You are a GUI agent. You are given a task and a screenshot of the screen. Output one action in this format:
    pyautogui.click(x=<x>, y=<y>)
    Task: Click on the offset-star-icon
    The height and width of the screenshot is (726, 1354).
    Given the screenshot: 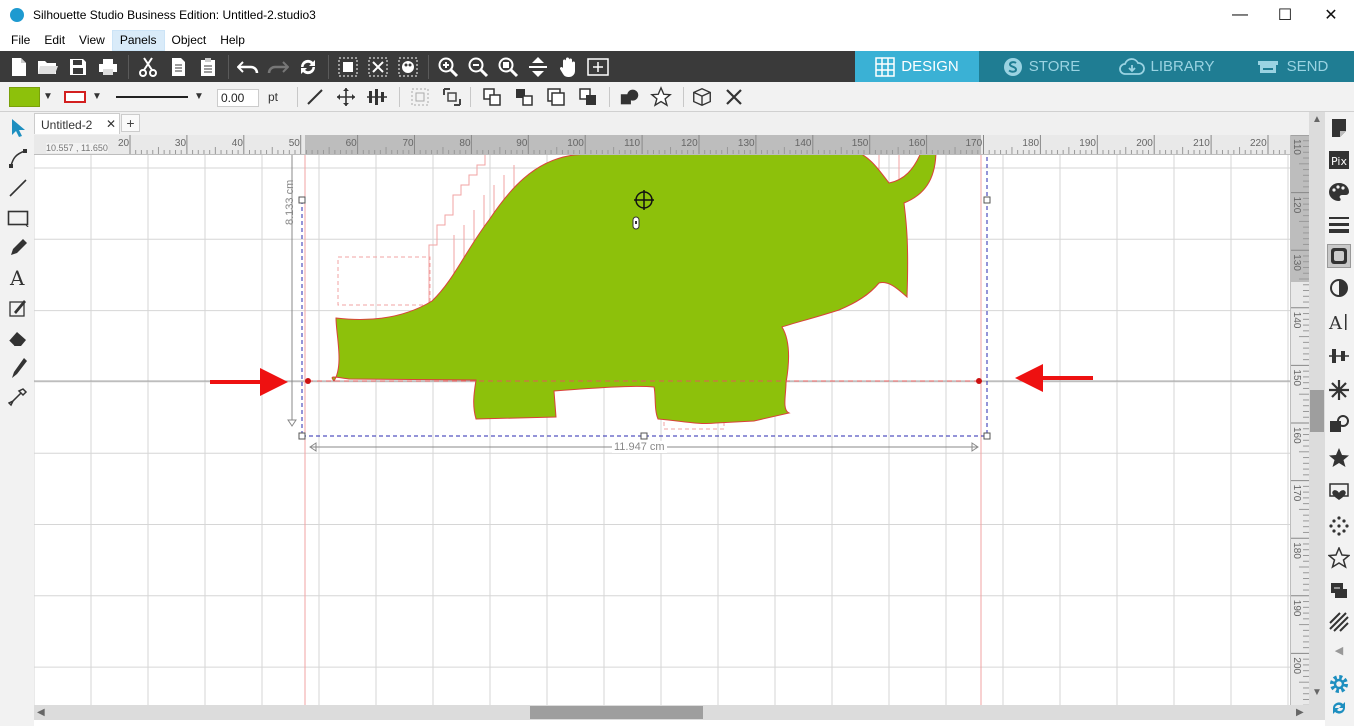 What is the action you would take?
    pyautogui.click(x=1339, y=458)
    